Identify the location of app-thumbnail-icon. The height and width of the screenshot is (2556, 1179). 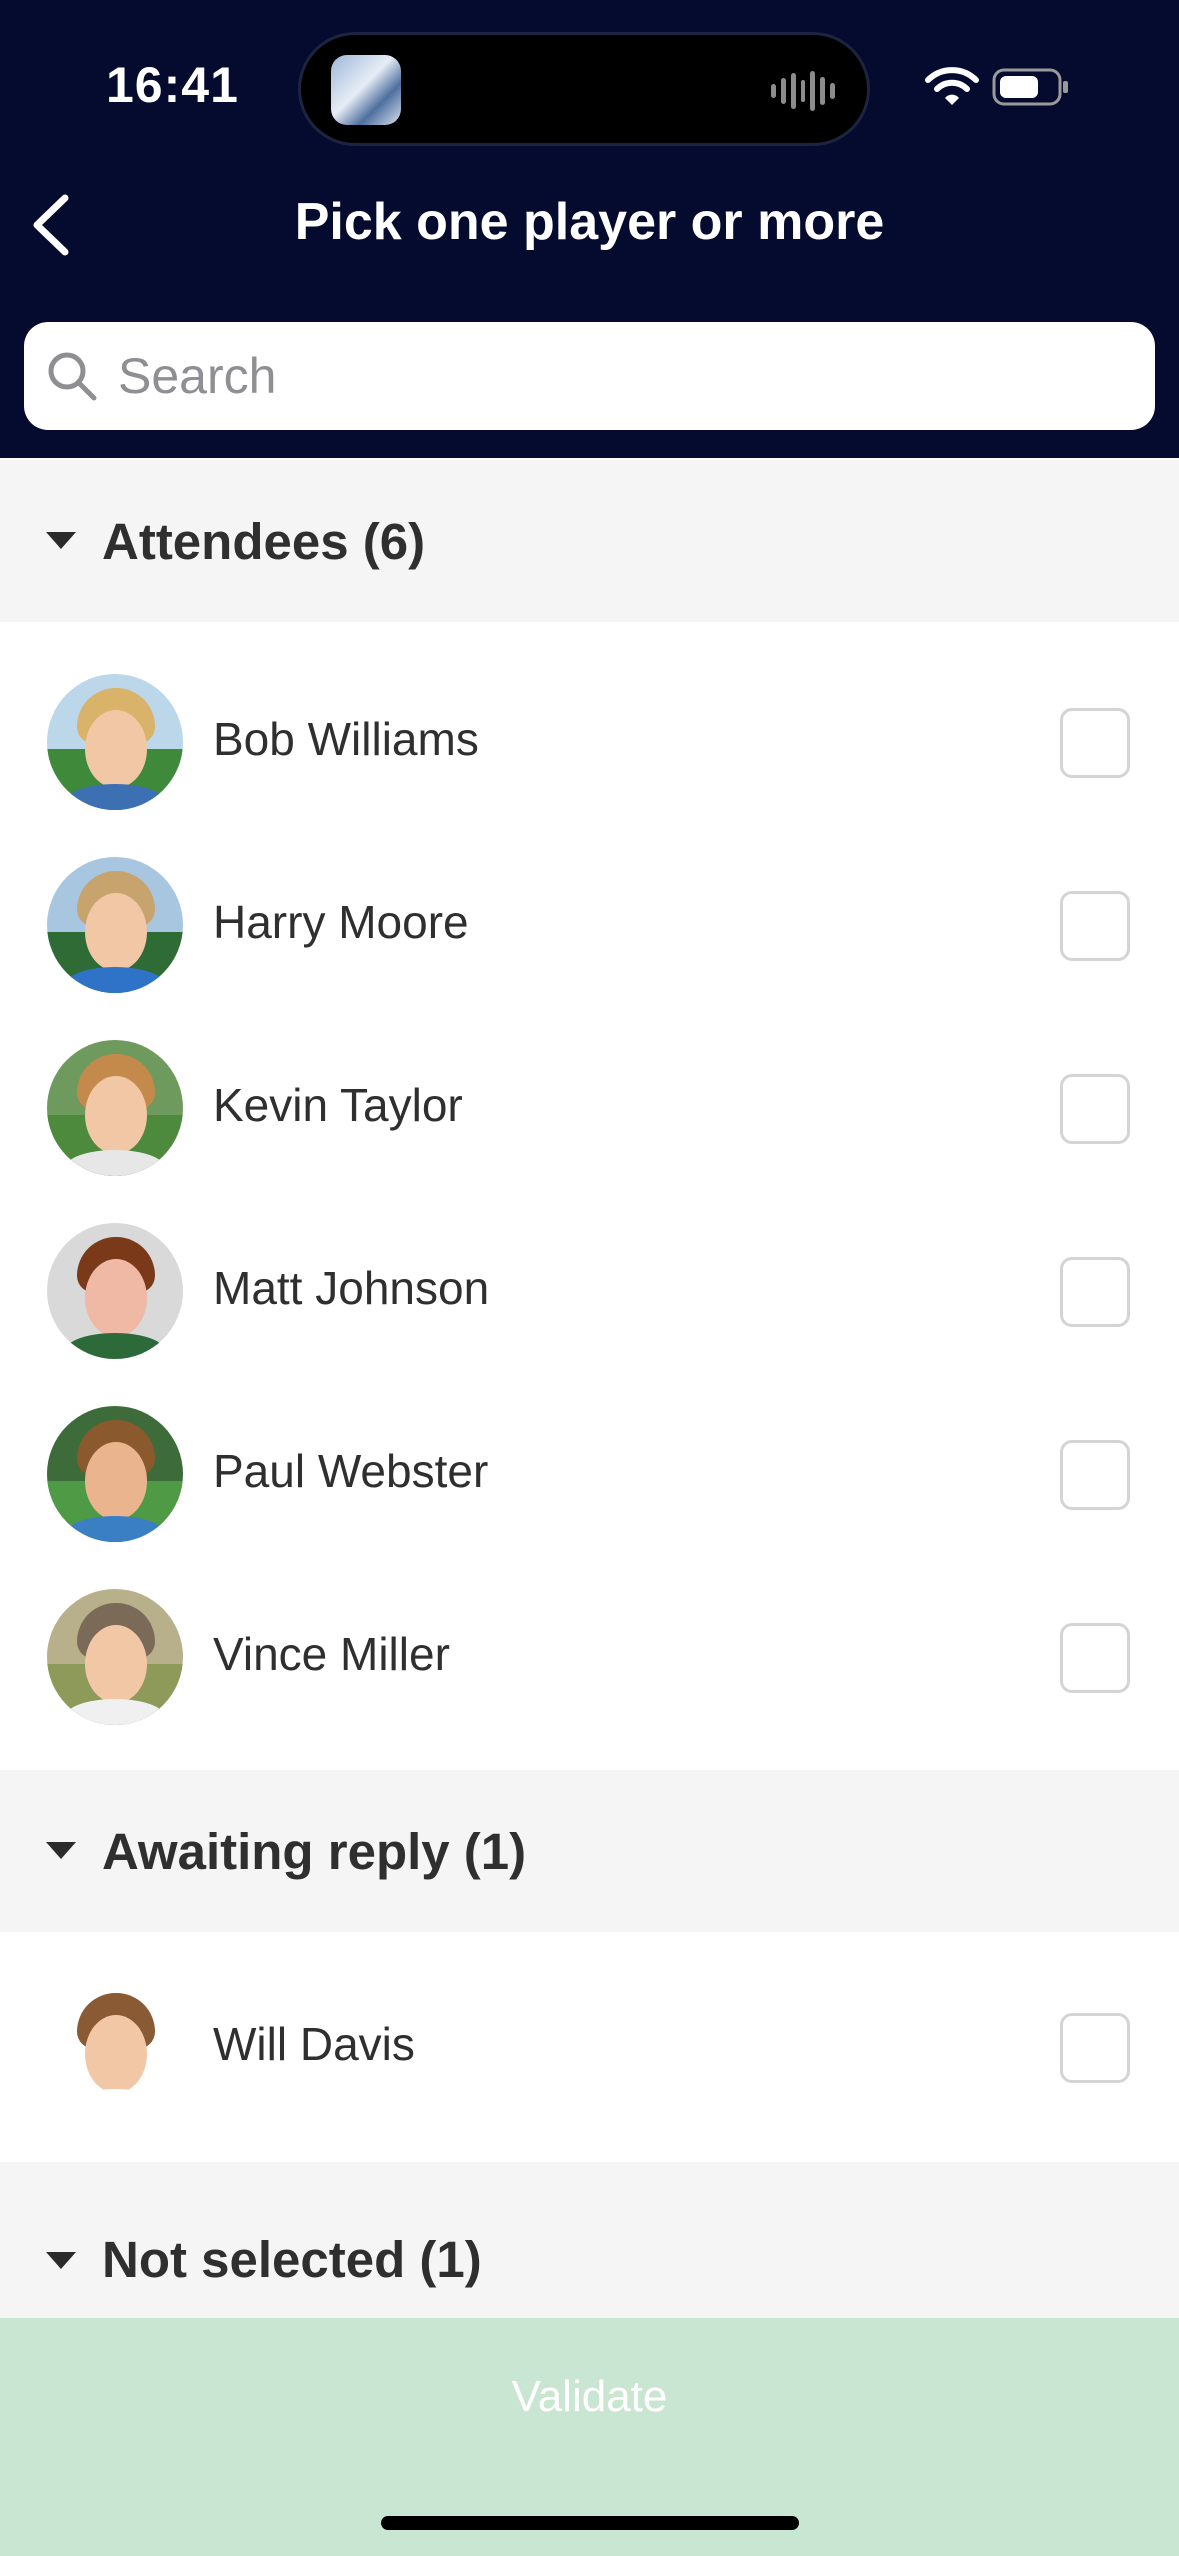
(366, 90).